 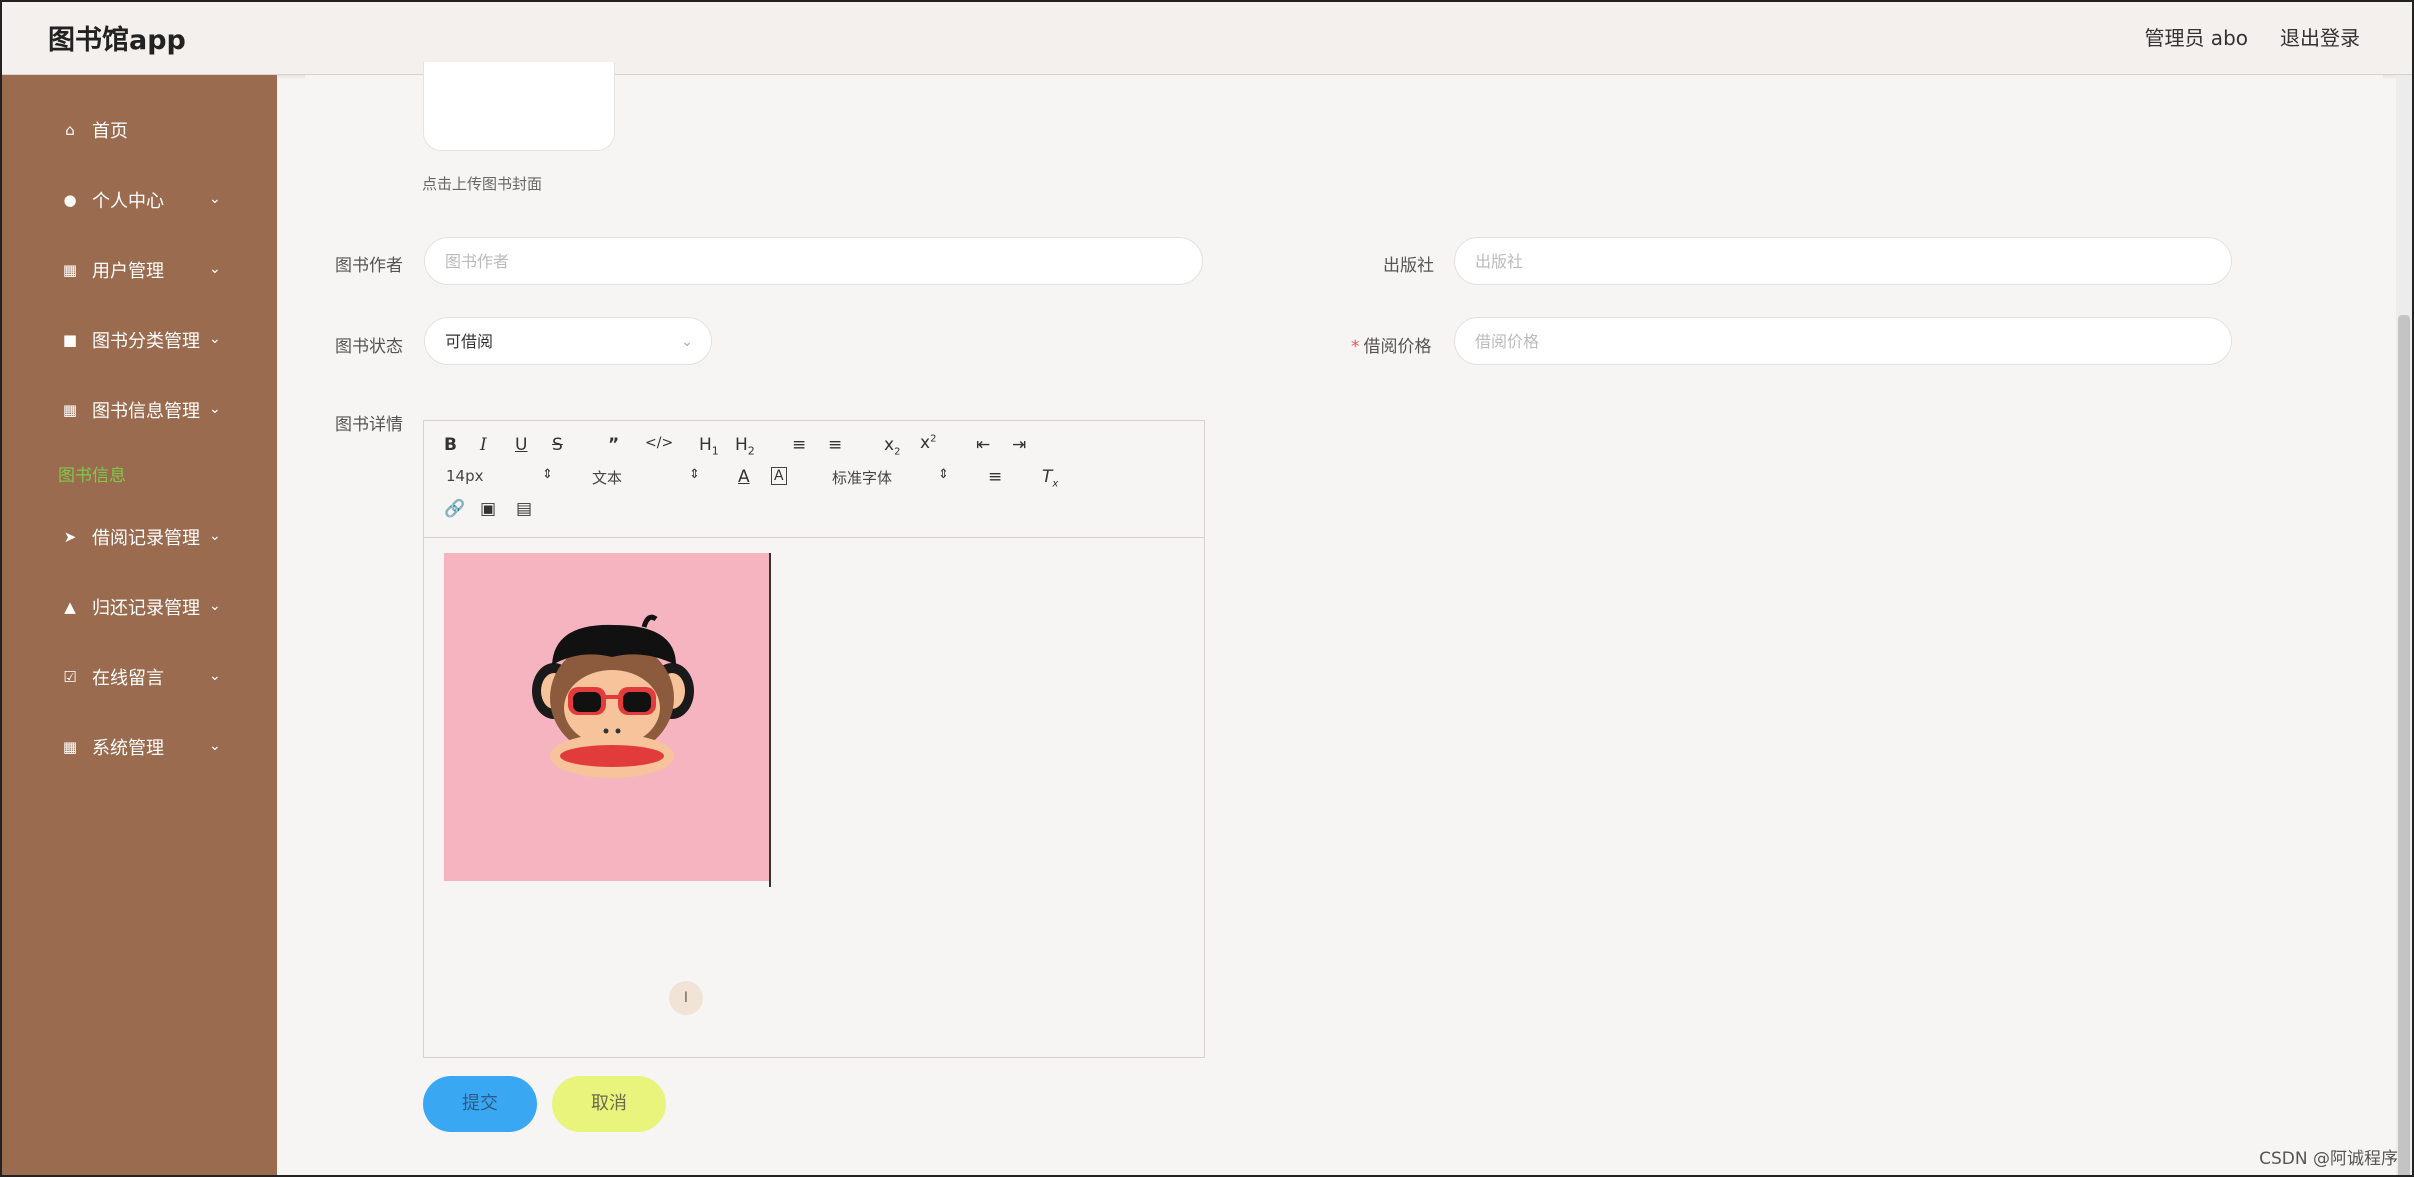 I want to click on sidebar-item-label: 在线留言, so click(x=128, y=678).